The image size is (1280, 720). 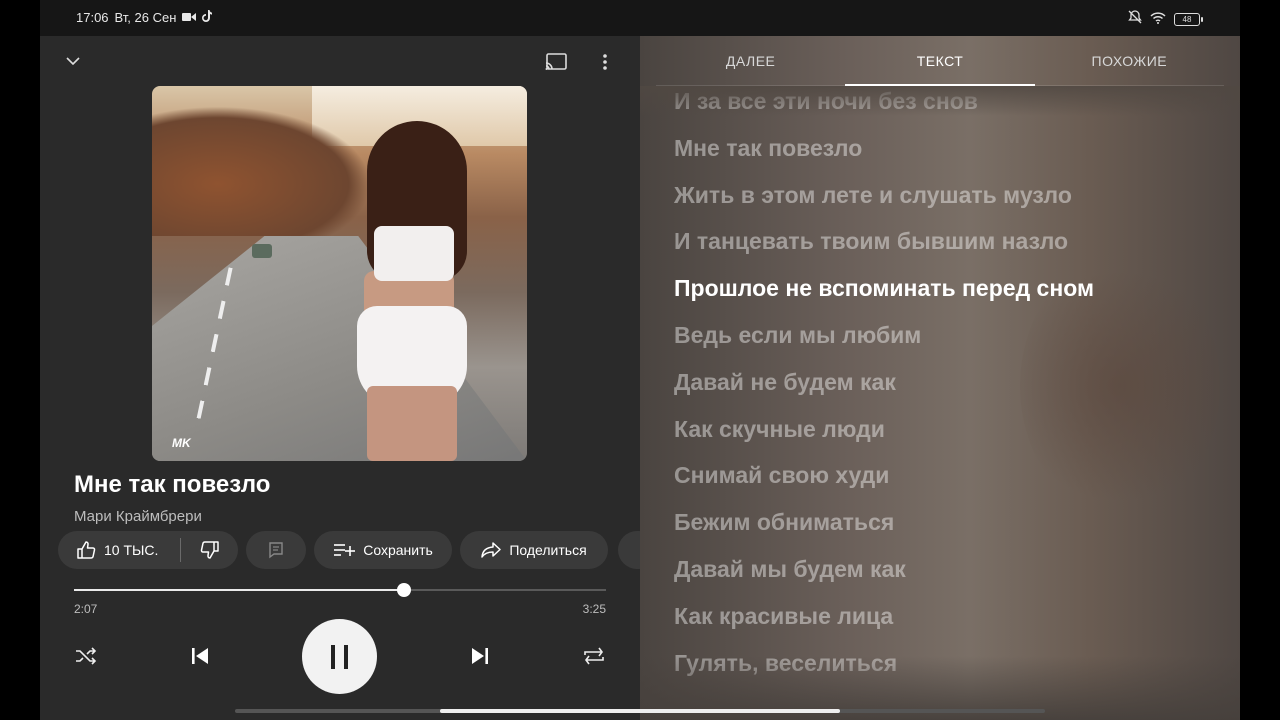 I want to click on status-date: Вт, 26 Сен, so click(x=145, y=17).